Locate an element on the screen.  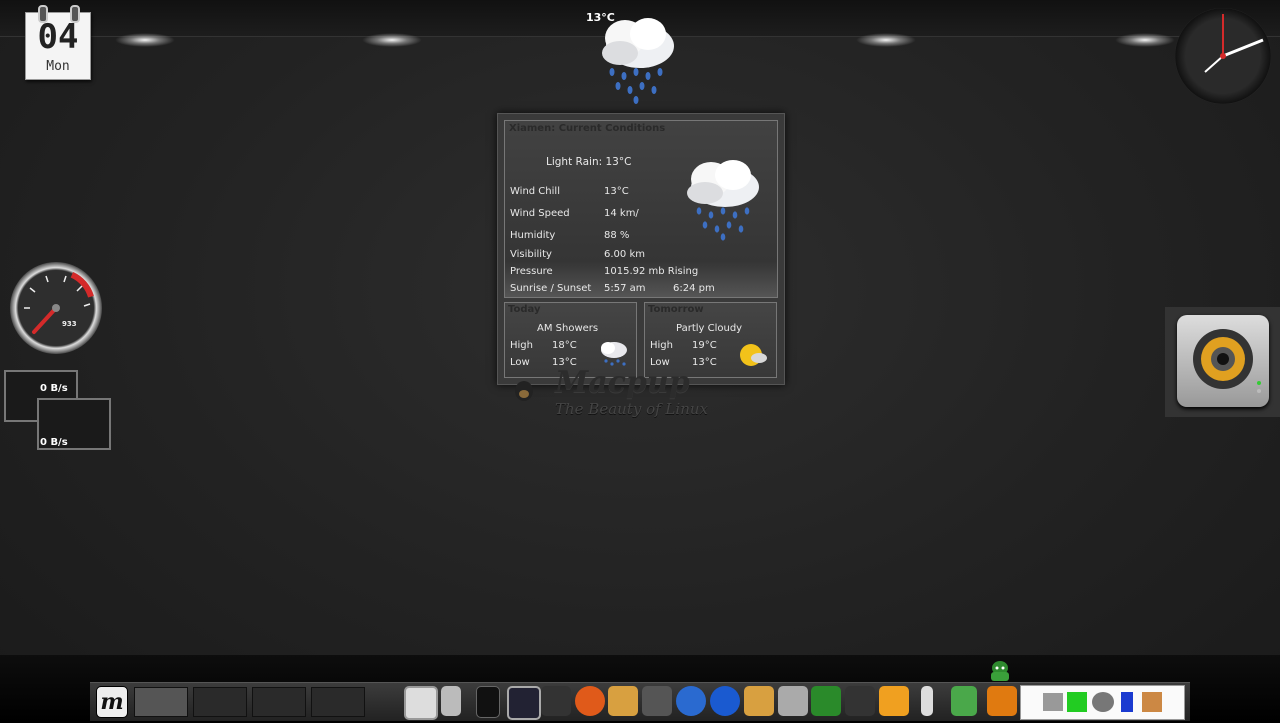
puppy-logo-icon is located at coordinates (524, 391).